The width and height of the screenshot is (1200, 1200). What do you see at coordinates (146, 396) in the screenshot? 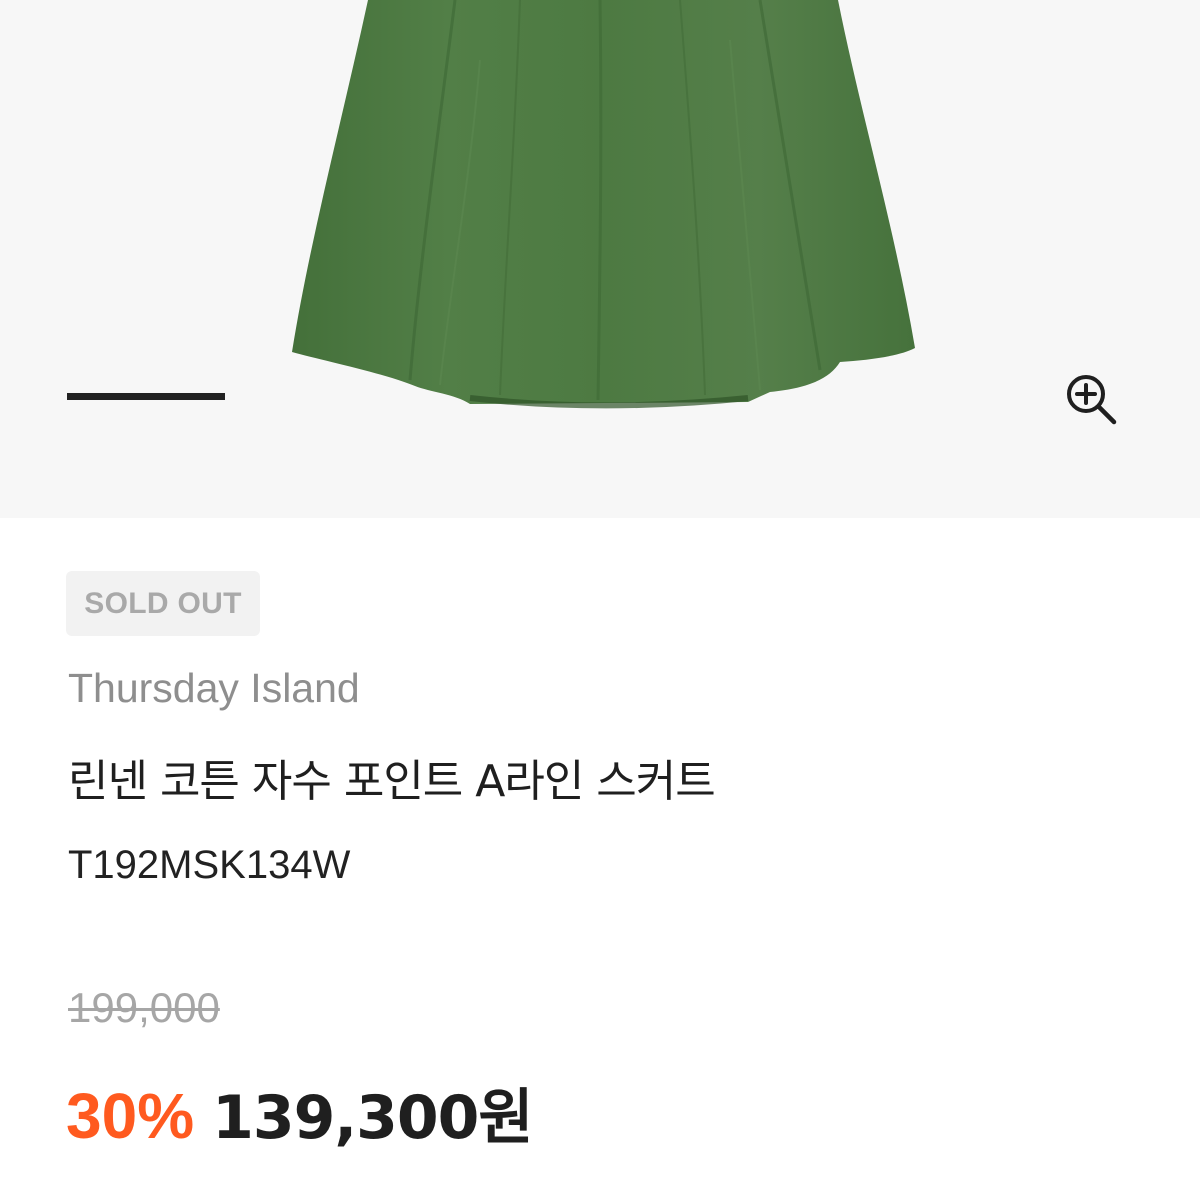
I see `slide-indicator-active` at bounding box center [146, 396].